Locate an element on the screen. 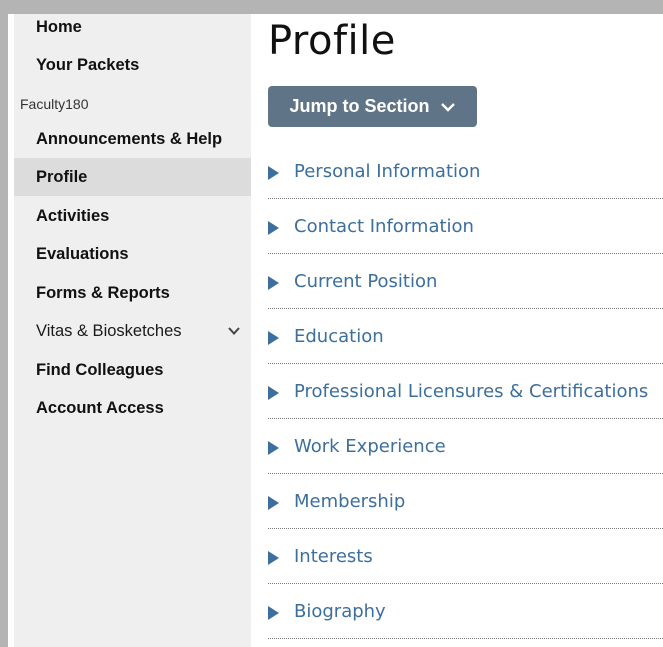 This screenshot has width=663, height=647. sidebar-item-label: Profile is located at coordinates (62, 176).